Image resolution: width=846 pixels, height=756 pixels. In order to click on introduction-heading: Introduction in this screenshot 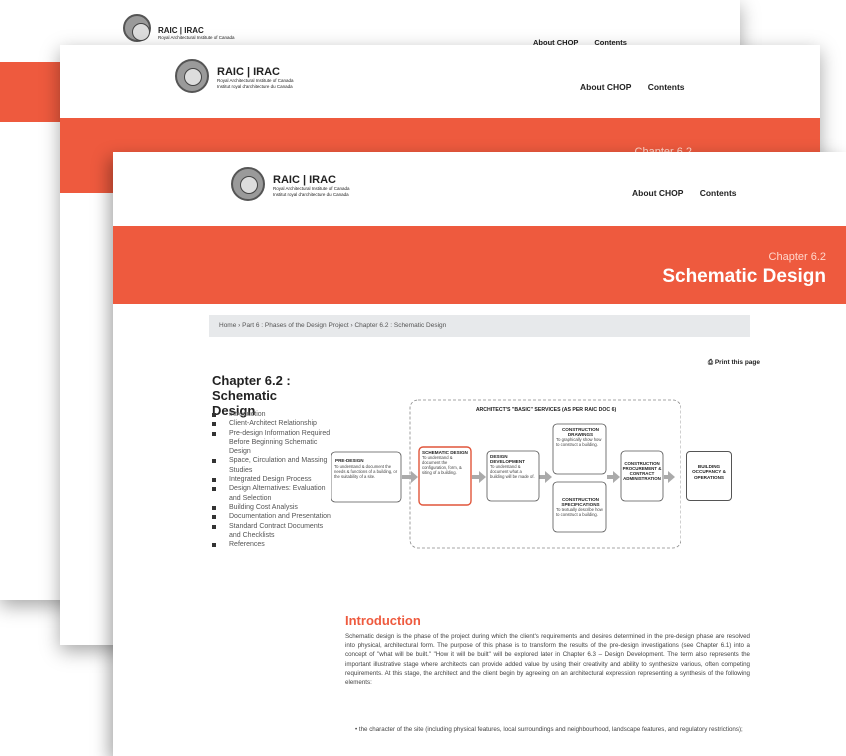, I will do `click(383, 620)`.